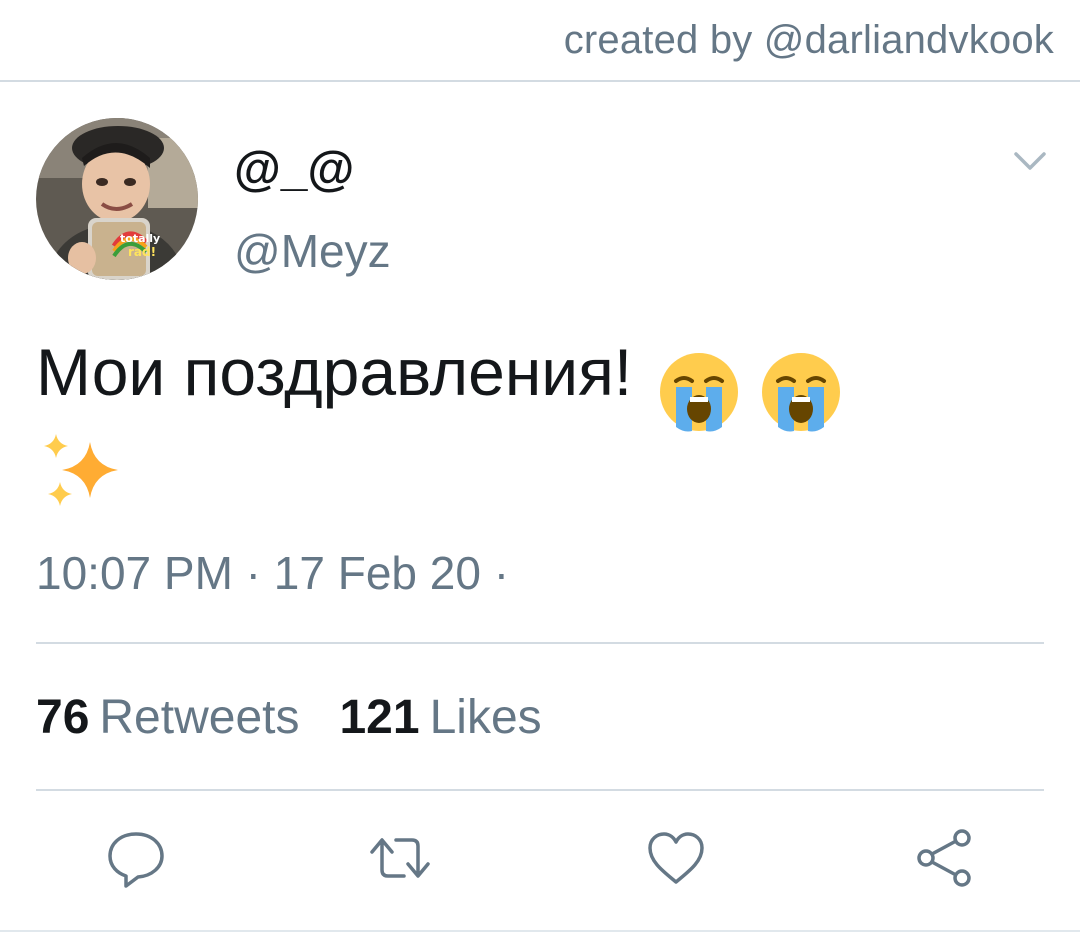 This screenshot has height=950, width=1080. I want to click on retweets-stat: 76 Retweets, so click(167, 717).